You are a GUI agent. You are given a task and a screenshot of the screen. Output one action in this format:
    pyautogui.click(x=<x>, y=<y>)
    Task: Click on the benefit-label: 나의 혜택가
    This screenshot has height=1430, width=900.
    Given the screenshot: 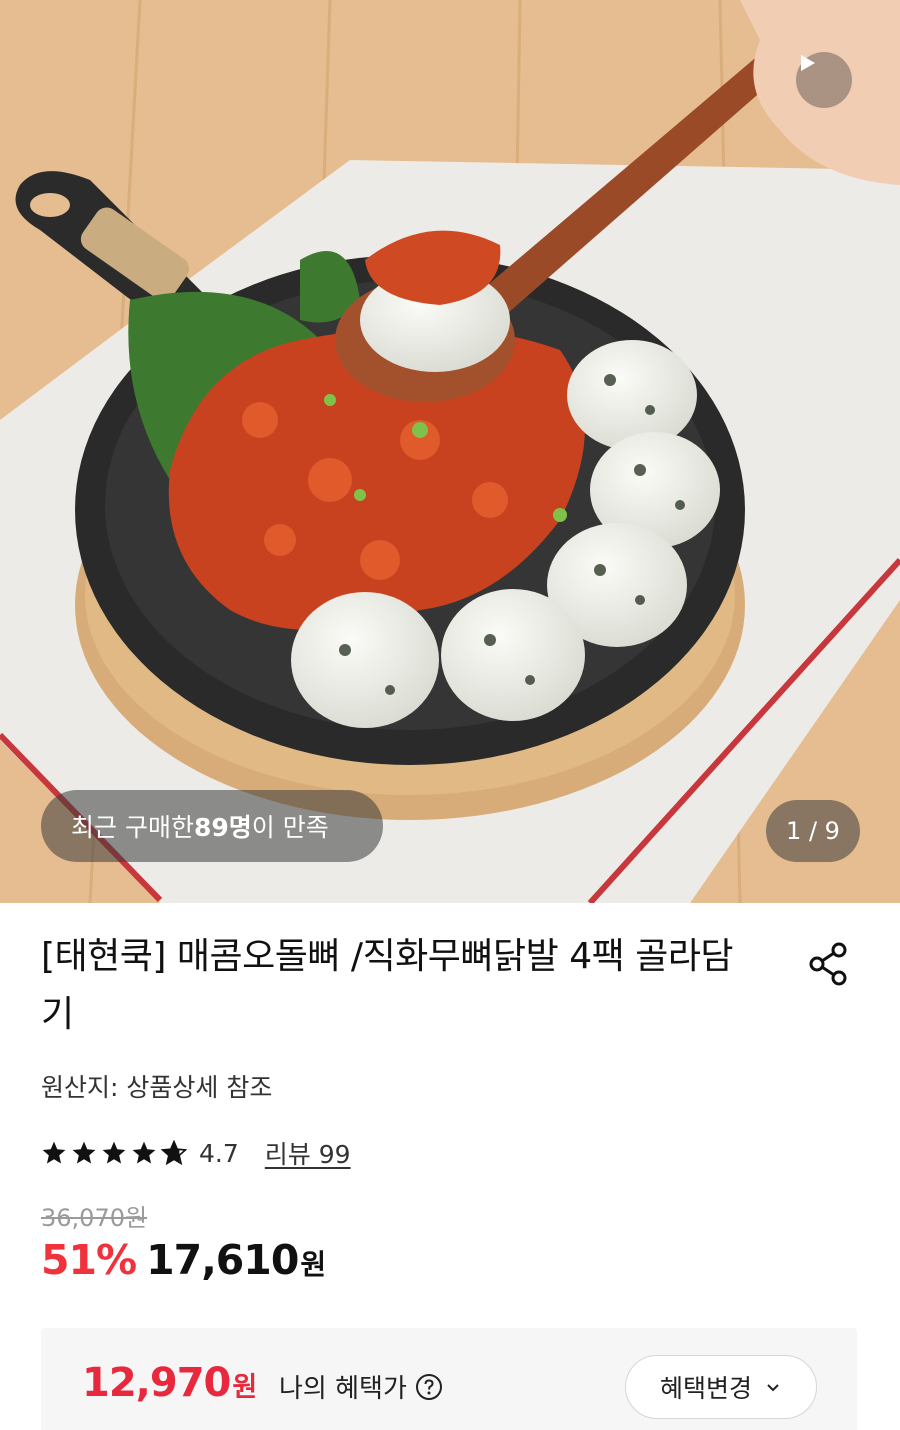 What is the action you would take?
    pyautogui.click(x=343, y=1389)
    